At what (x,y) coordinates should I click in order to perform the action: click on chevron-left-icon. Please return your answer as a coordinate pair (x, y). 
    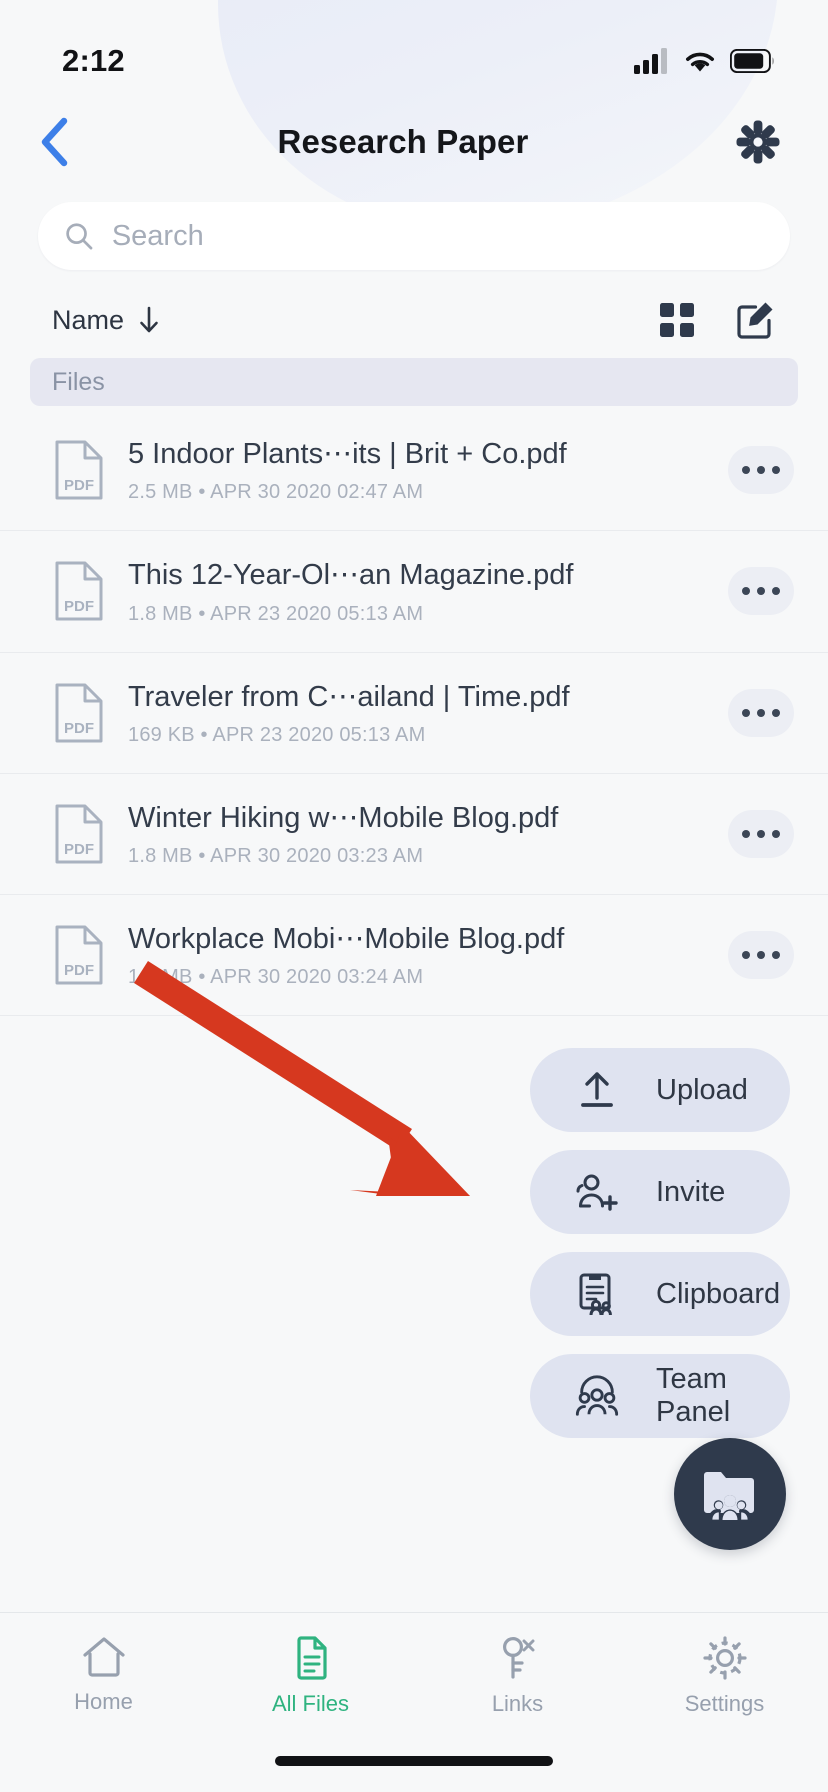
    Looking at the image, I should click on (54, 142).